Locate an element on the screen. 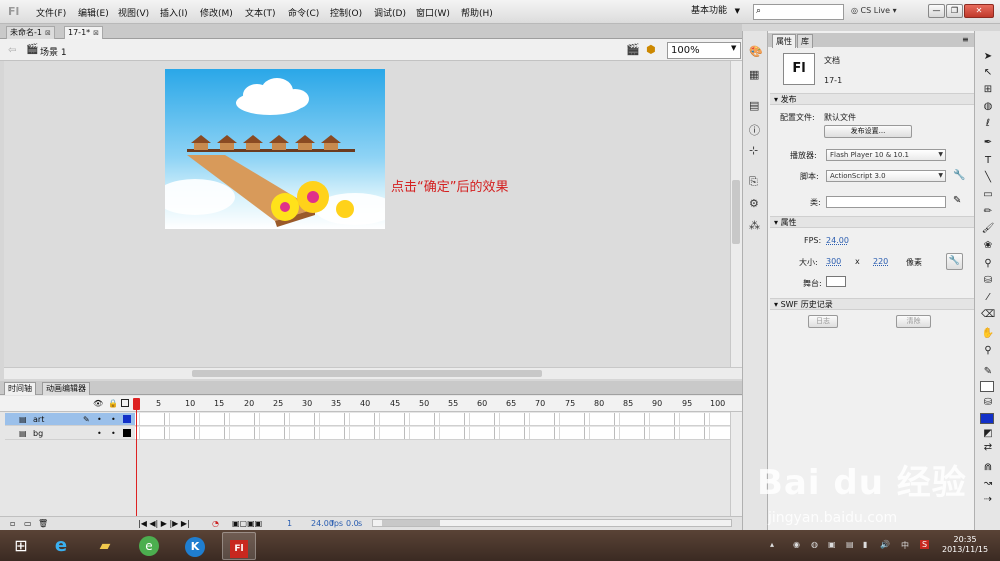 The image size is (1000, 561). search-input is located at coordinates (798, 12).